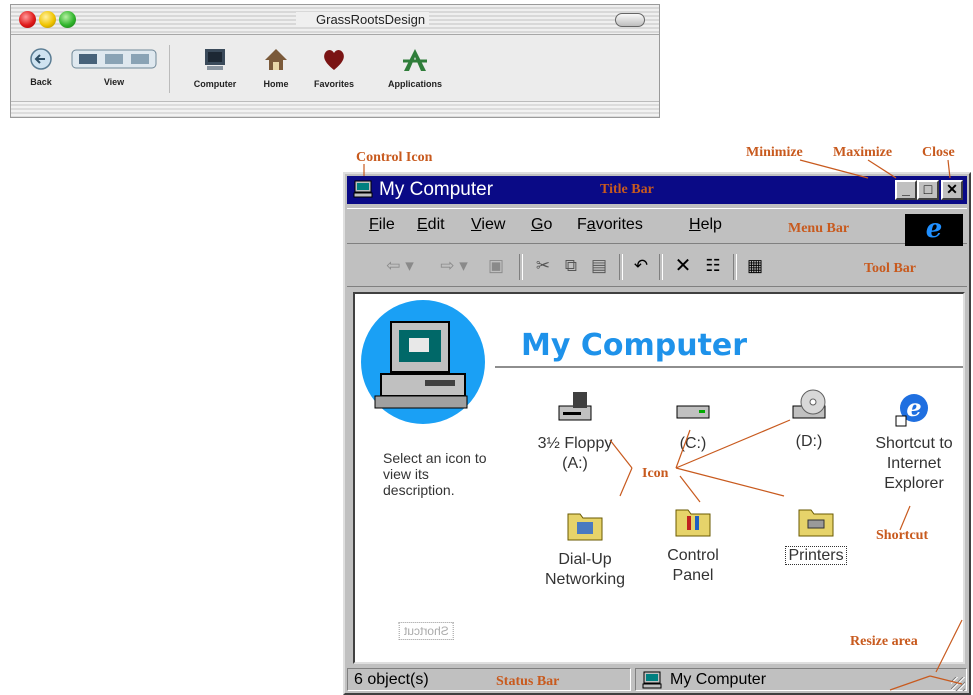 Image resolution: width=973 pixels, height=695 pixels. Describe the element at coordinates (774, 152) in the screenshot. I see `callout-minimize: Minimize` at that location.